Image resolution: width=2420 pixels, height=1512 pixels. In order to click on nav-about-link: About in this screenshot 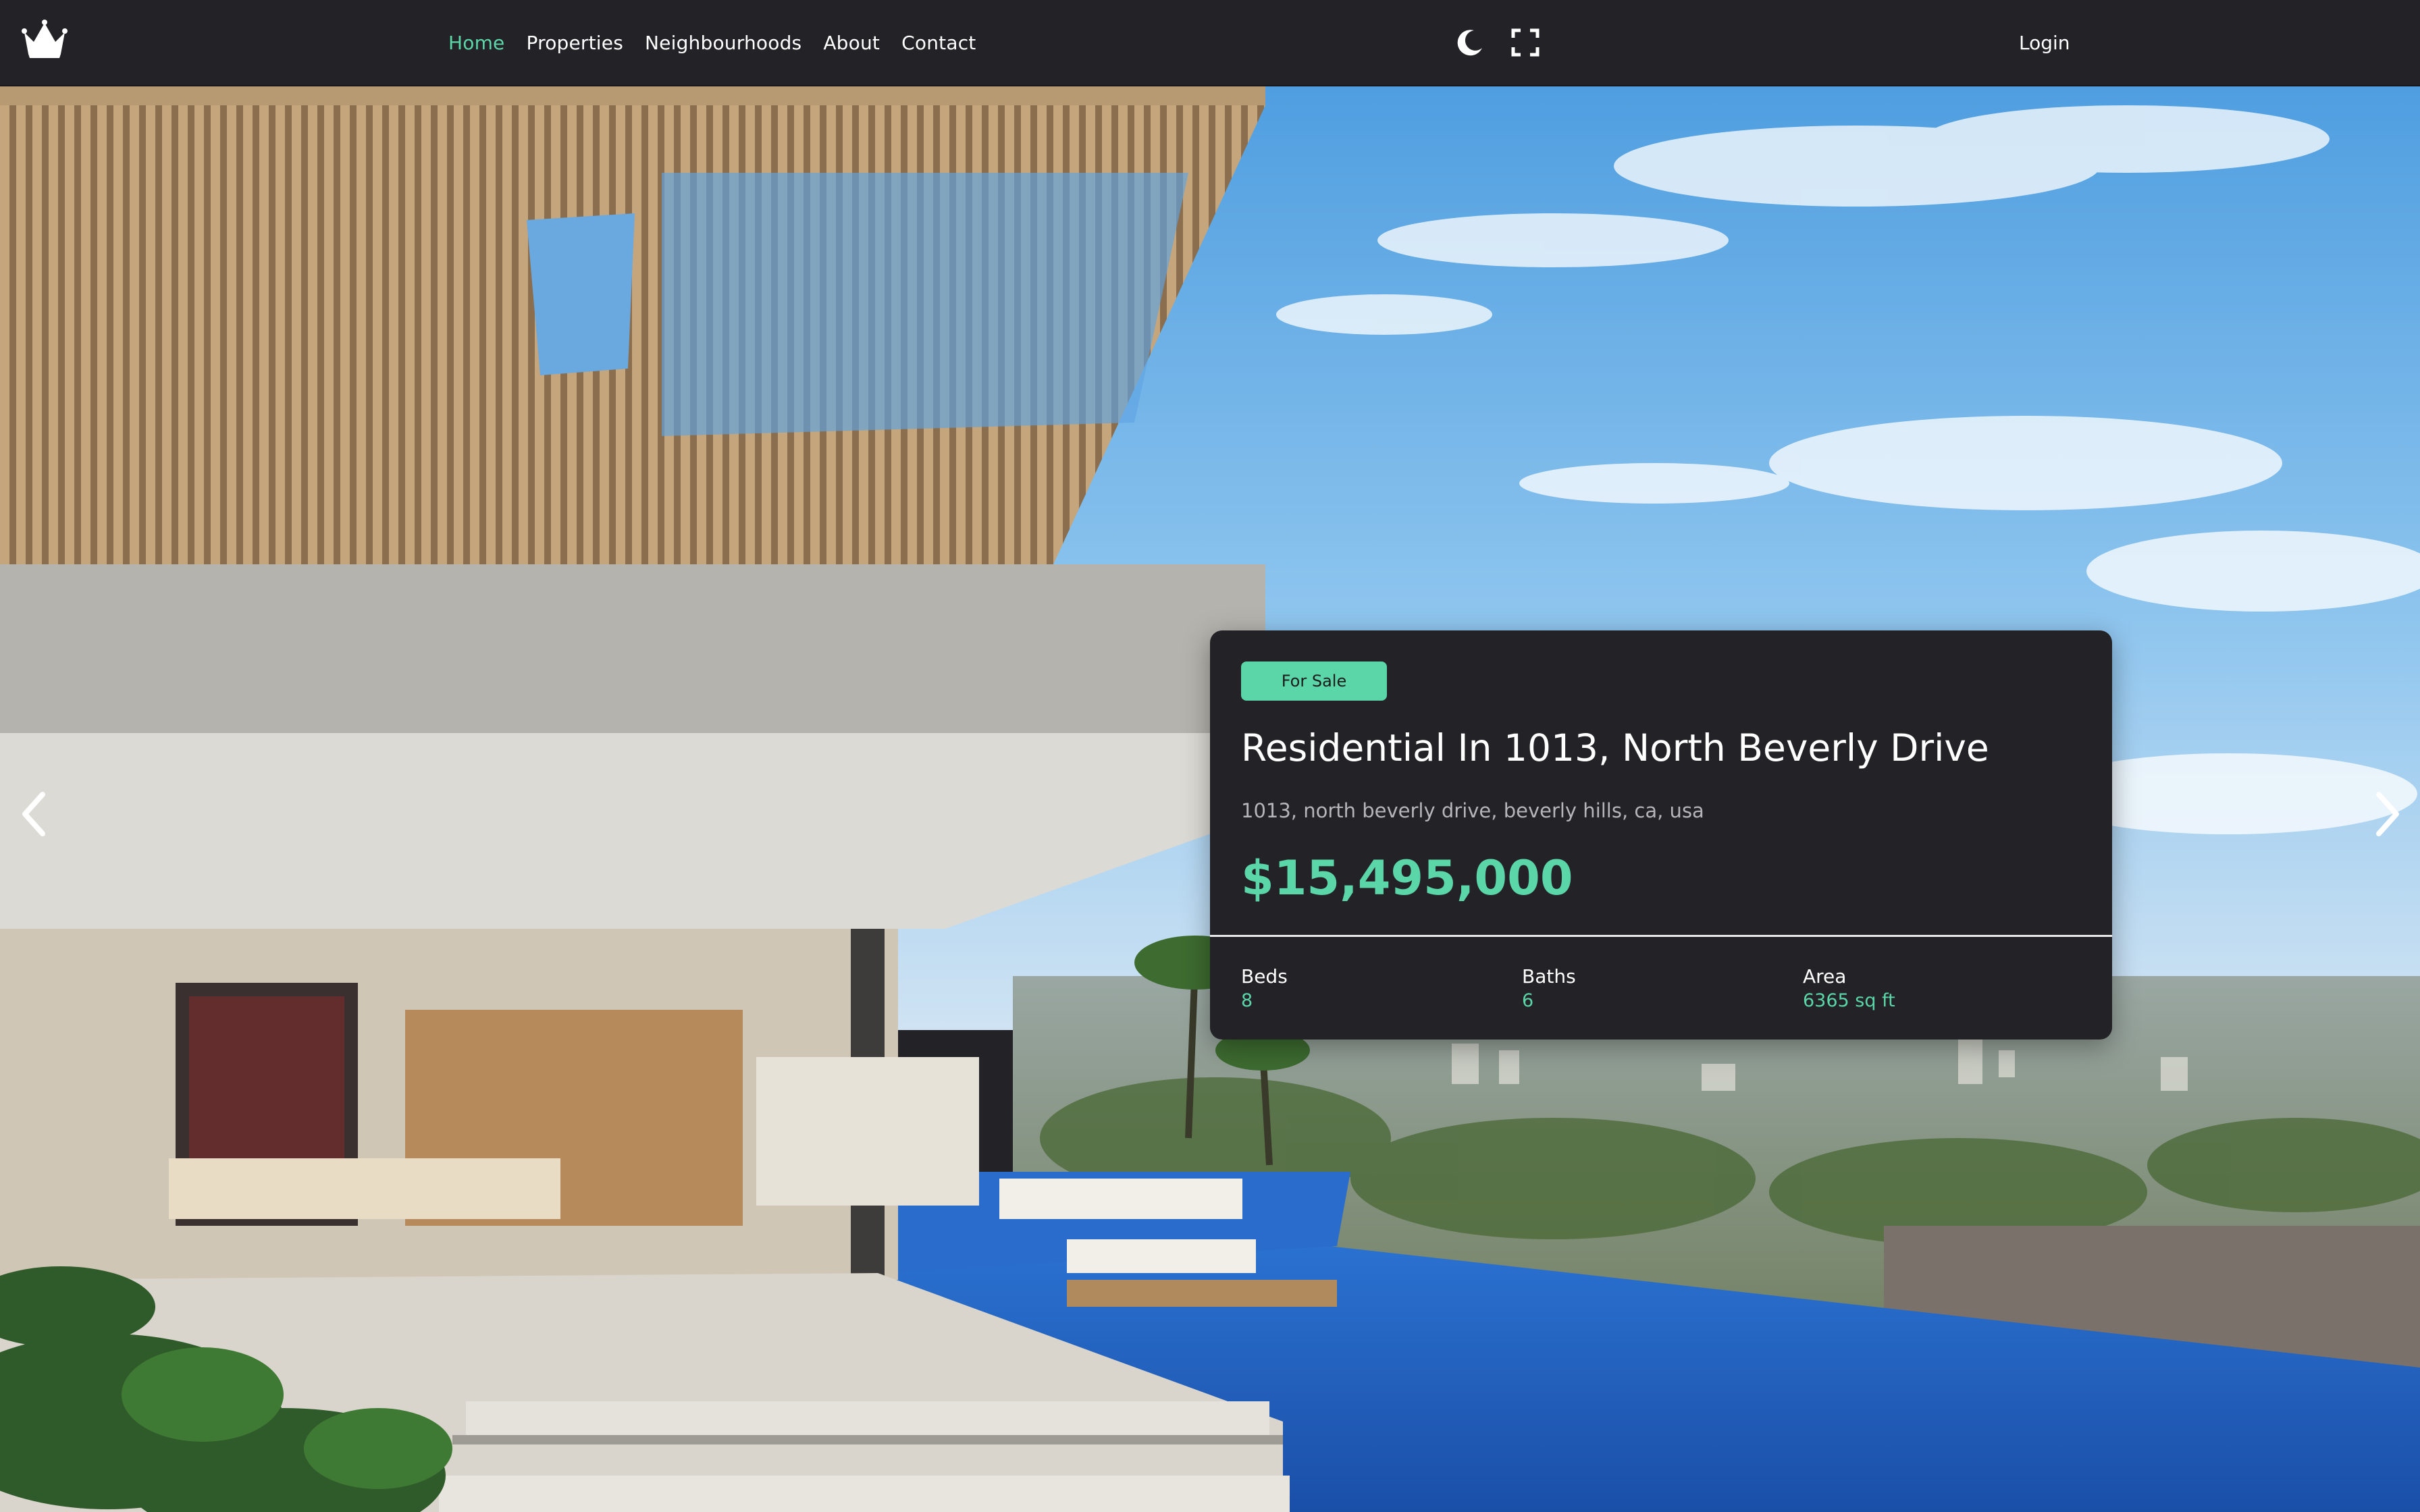, I will do `click(851, 43)`.